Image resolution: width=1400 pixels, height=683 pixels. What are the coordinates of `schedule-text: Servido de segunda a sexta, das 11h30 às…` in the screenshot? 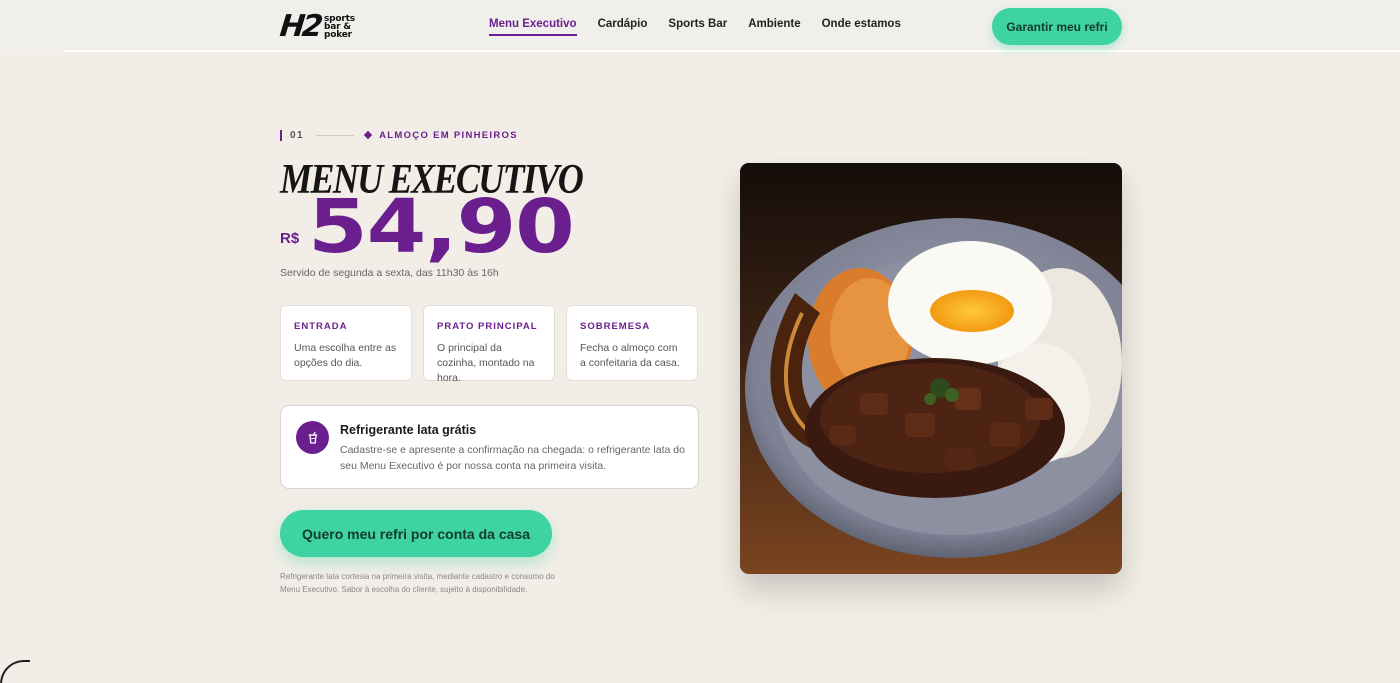 It's located at (389, 273).